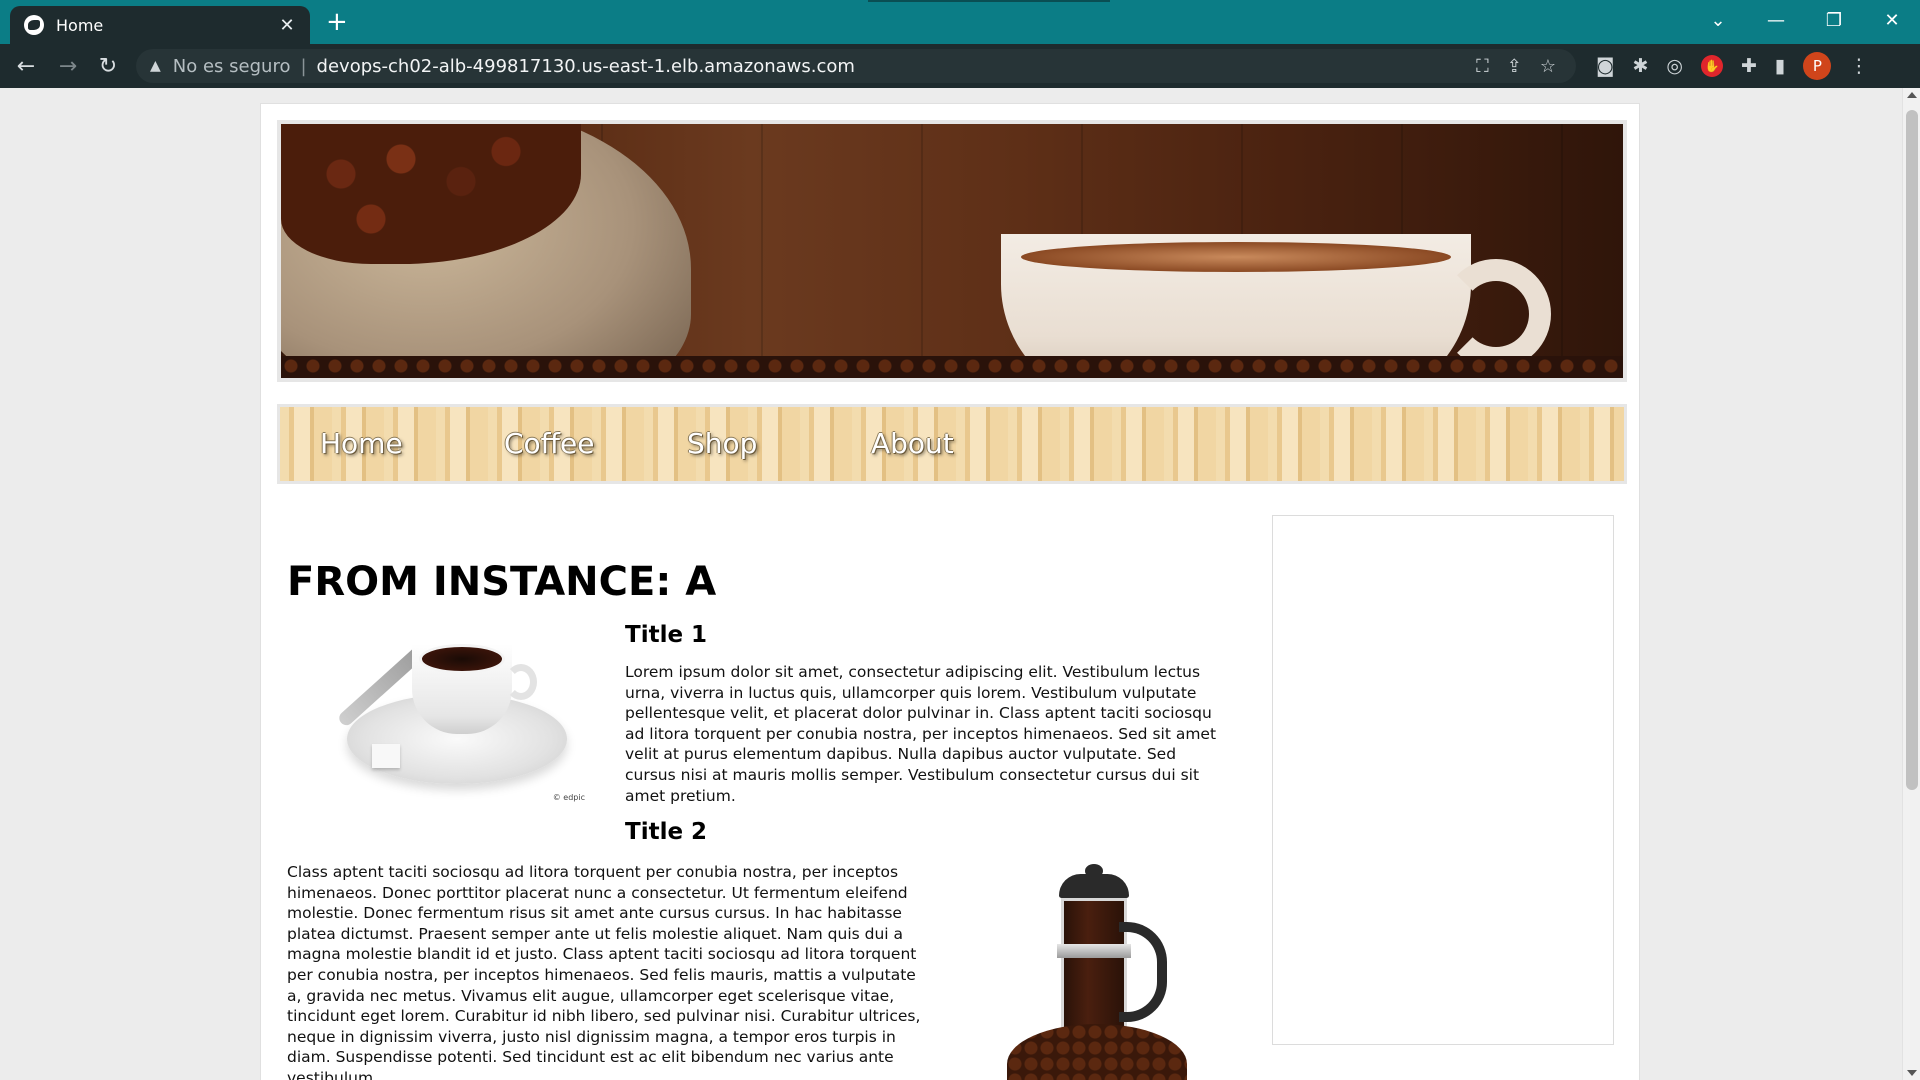 The height and width of the screenshot is (1080, 1920). What do you see at coordinates (960, 22) in the screenshot?
I see `tab-strip: Home ✕ + ⌄ — ❐ ✕` at bounding box center [960, 22].